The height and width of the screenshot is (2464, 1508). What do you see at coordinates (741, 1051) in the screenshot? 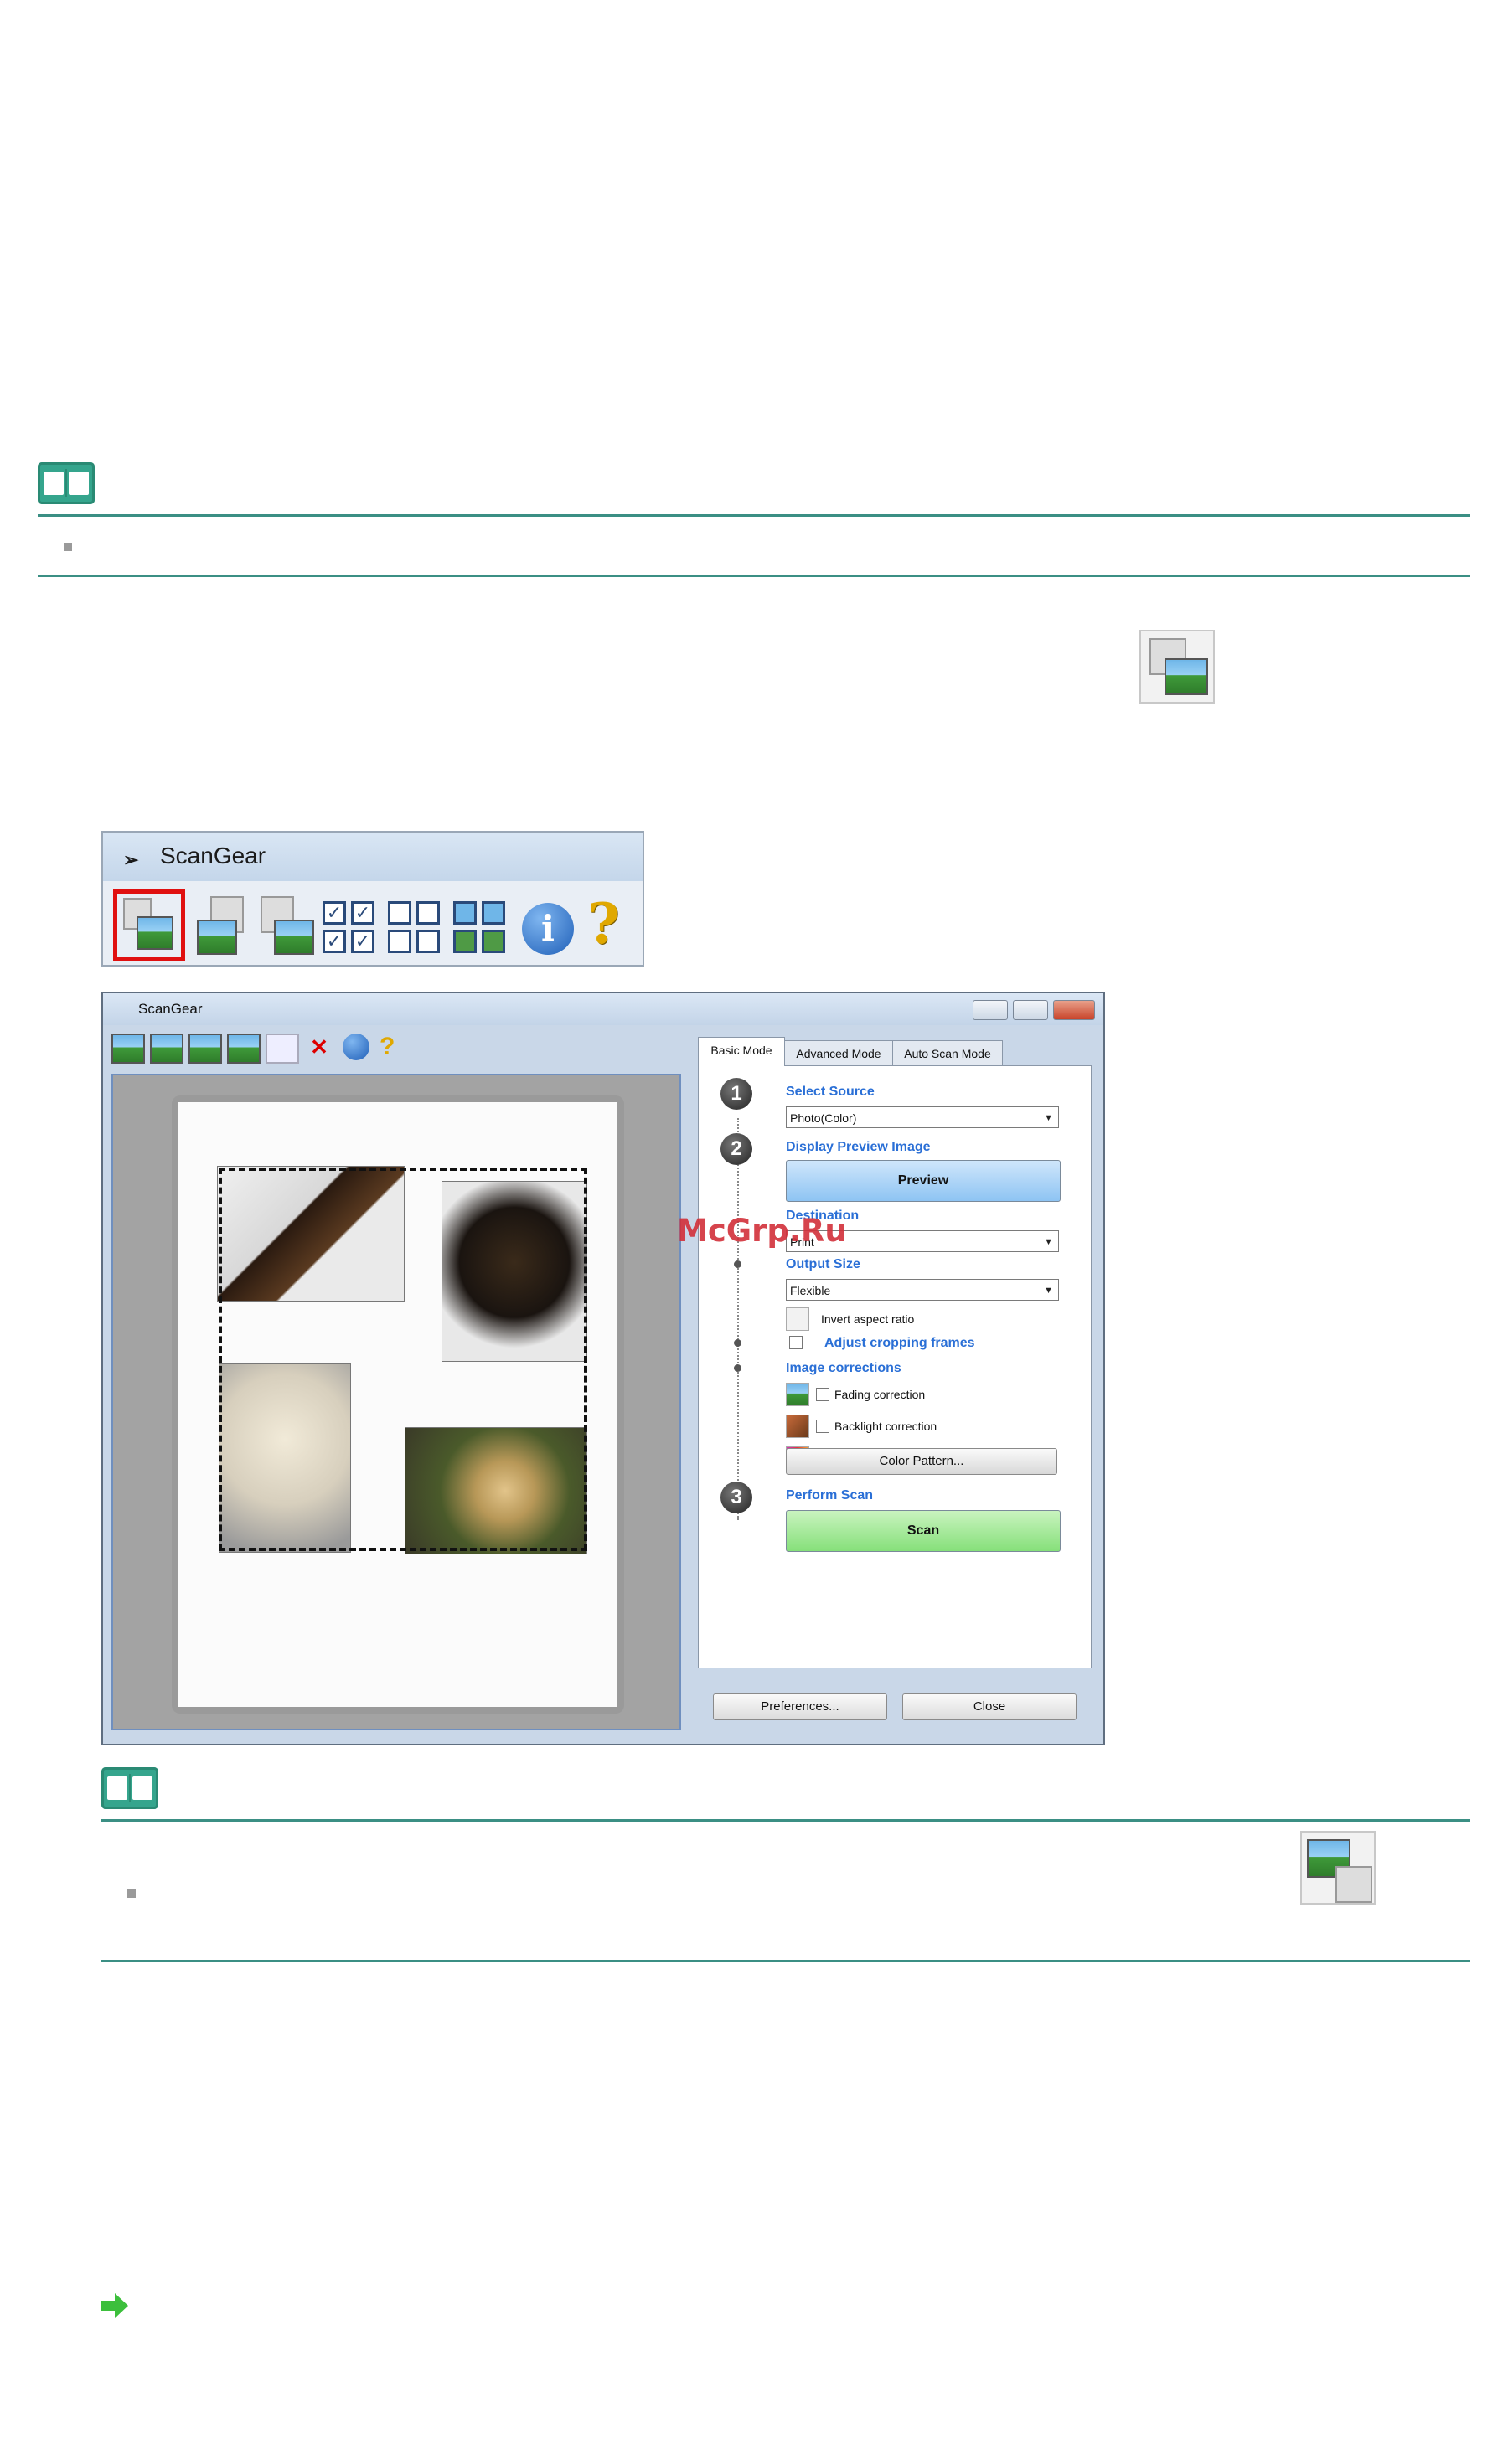
I see `tab-basic-mode: Basic Mode` at bounding box center [741, 1051].